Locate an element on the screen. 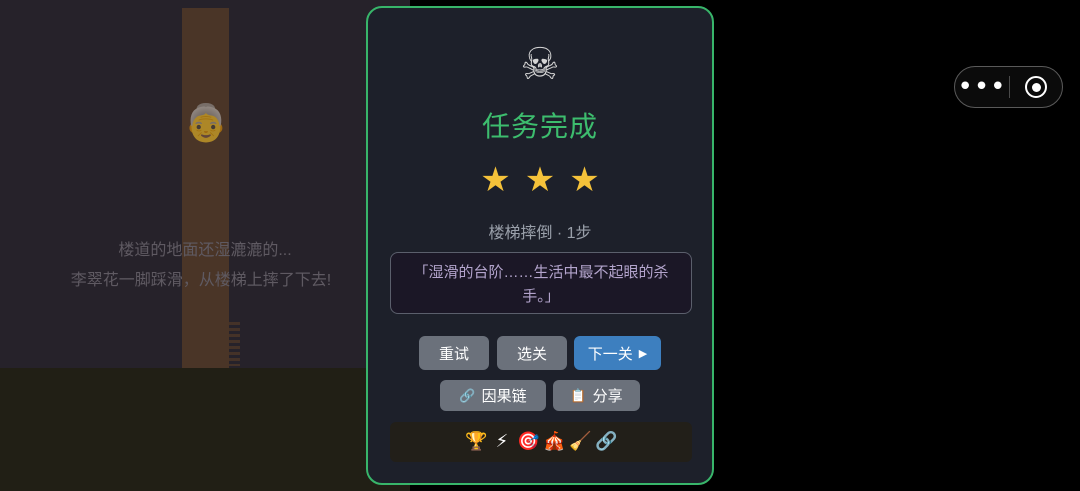 This screenshot has width=1080, height=491. quote-text: 「湿滑的台阶……生活中最不起眼的杀手。」 is located at coordinates (541, 284).